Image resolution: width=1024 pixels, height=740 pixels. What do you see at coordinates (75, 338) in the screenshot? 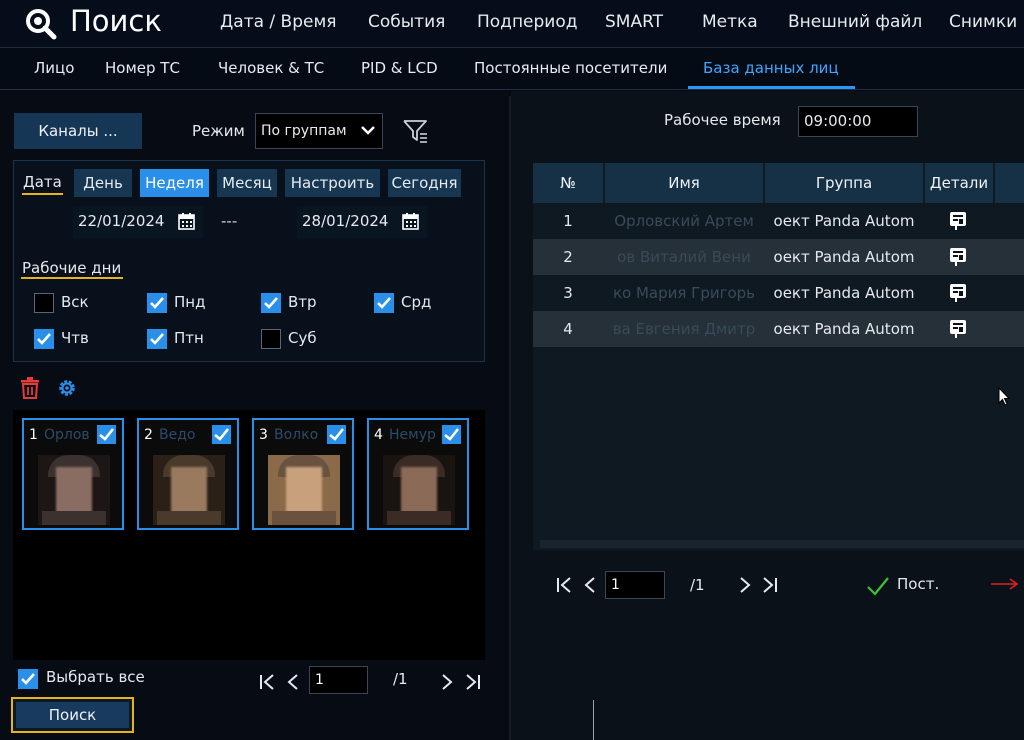
I see `thursday-label: Чтв` at bounding box center [75, 338].